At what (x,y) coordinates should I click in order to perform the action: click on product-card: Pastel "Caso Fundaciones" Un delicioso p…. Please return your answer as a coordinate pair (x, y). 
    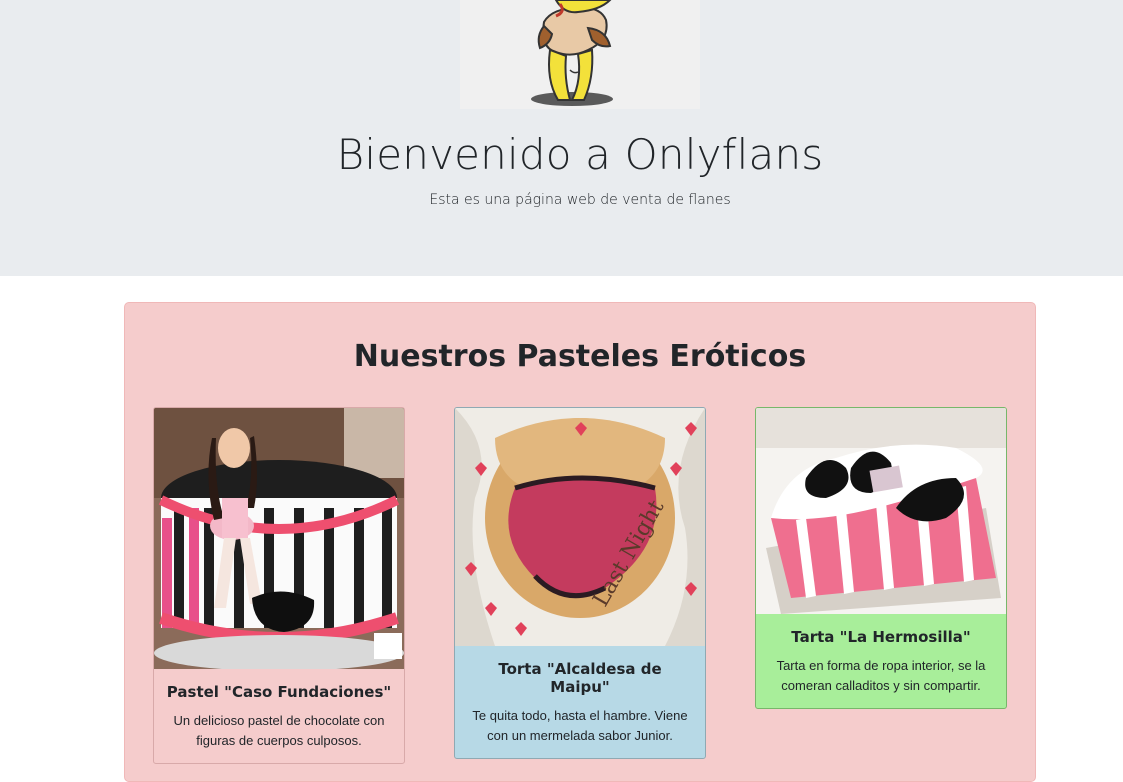
    Looking at the image, I should click on (279, 585).